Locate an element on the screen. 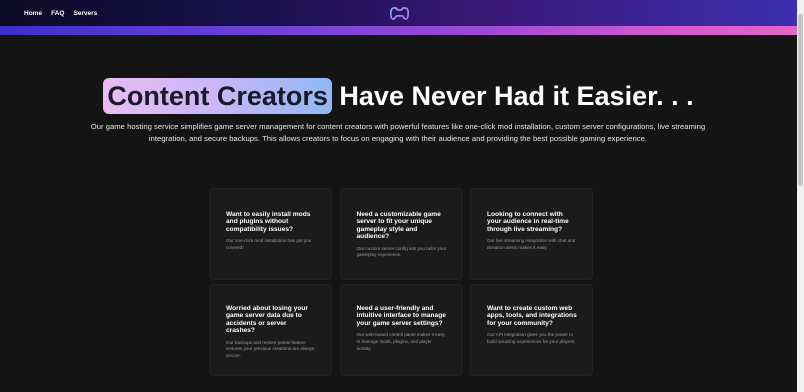 This screenshot has height=392, width=804. nav-faq-link: FAQ is located at coordinates (57, 13).